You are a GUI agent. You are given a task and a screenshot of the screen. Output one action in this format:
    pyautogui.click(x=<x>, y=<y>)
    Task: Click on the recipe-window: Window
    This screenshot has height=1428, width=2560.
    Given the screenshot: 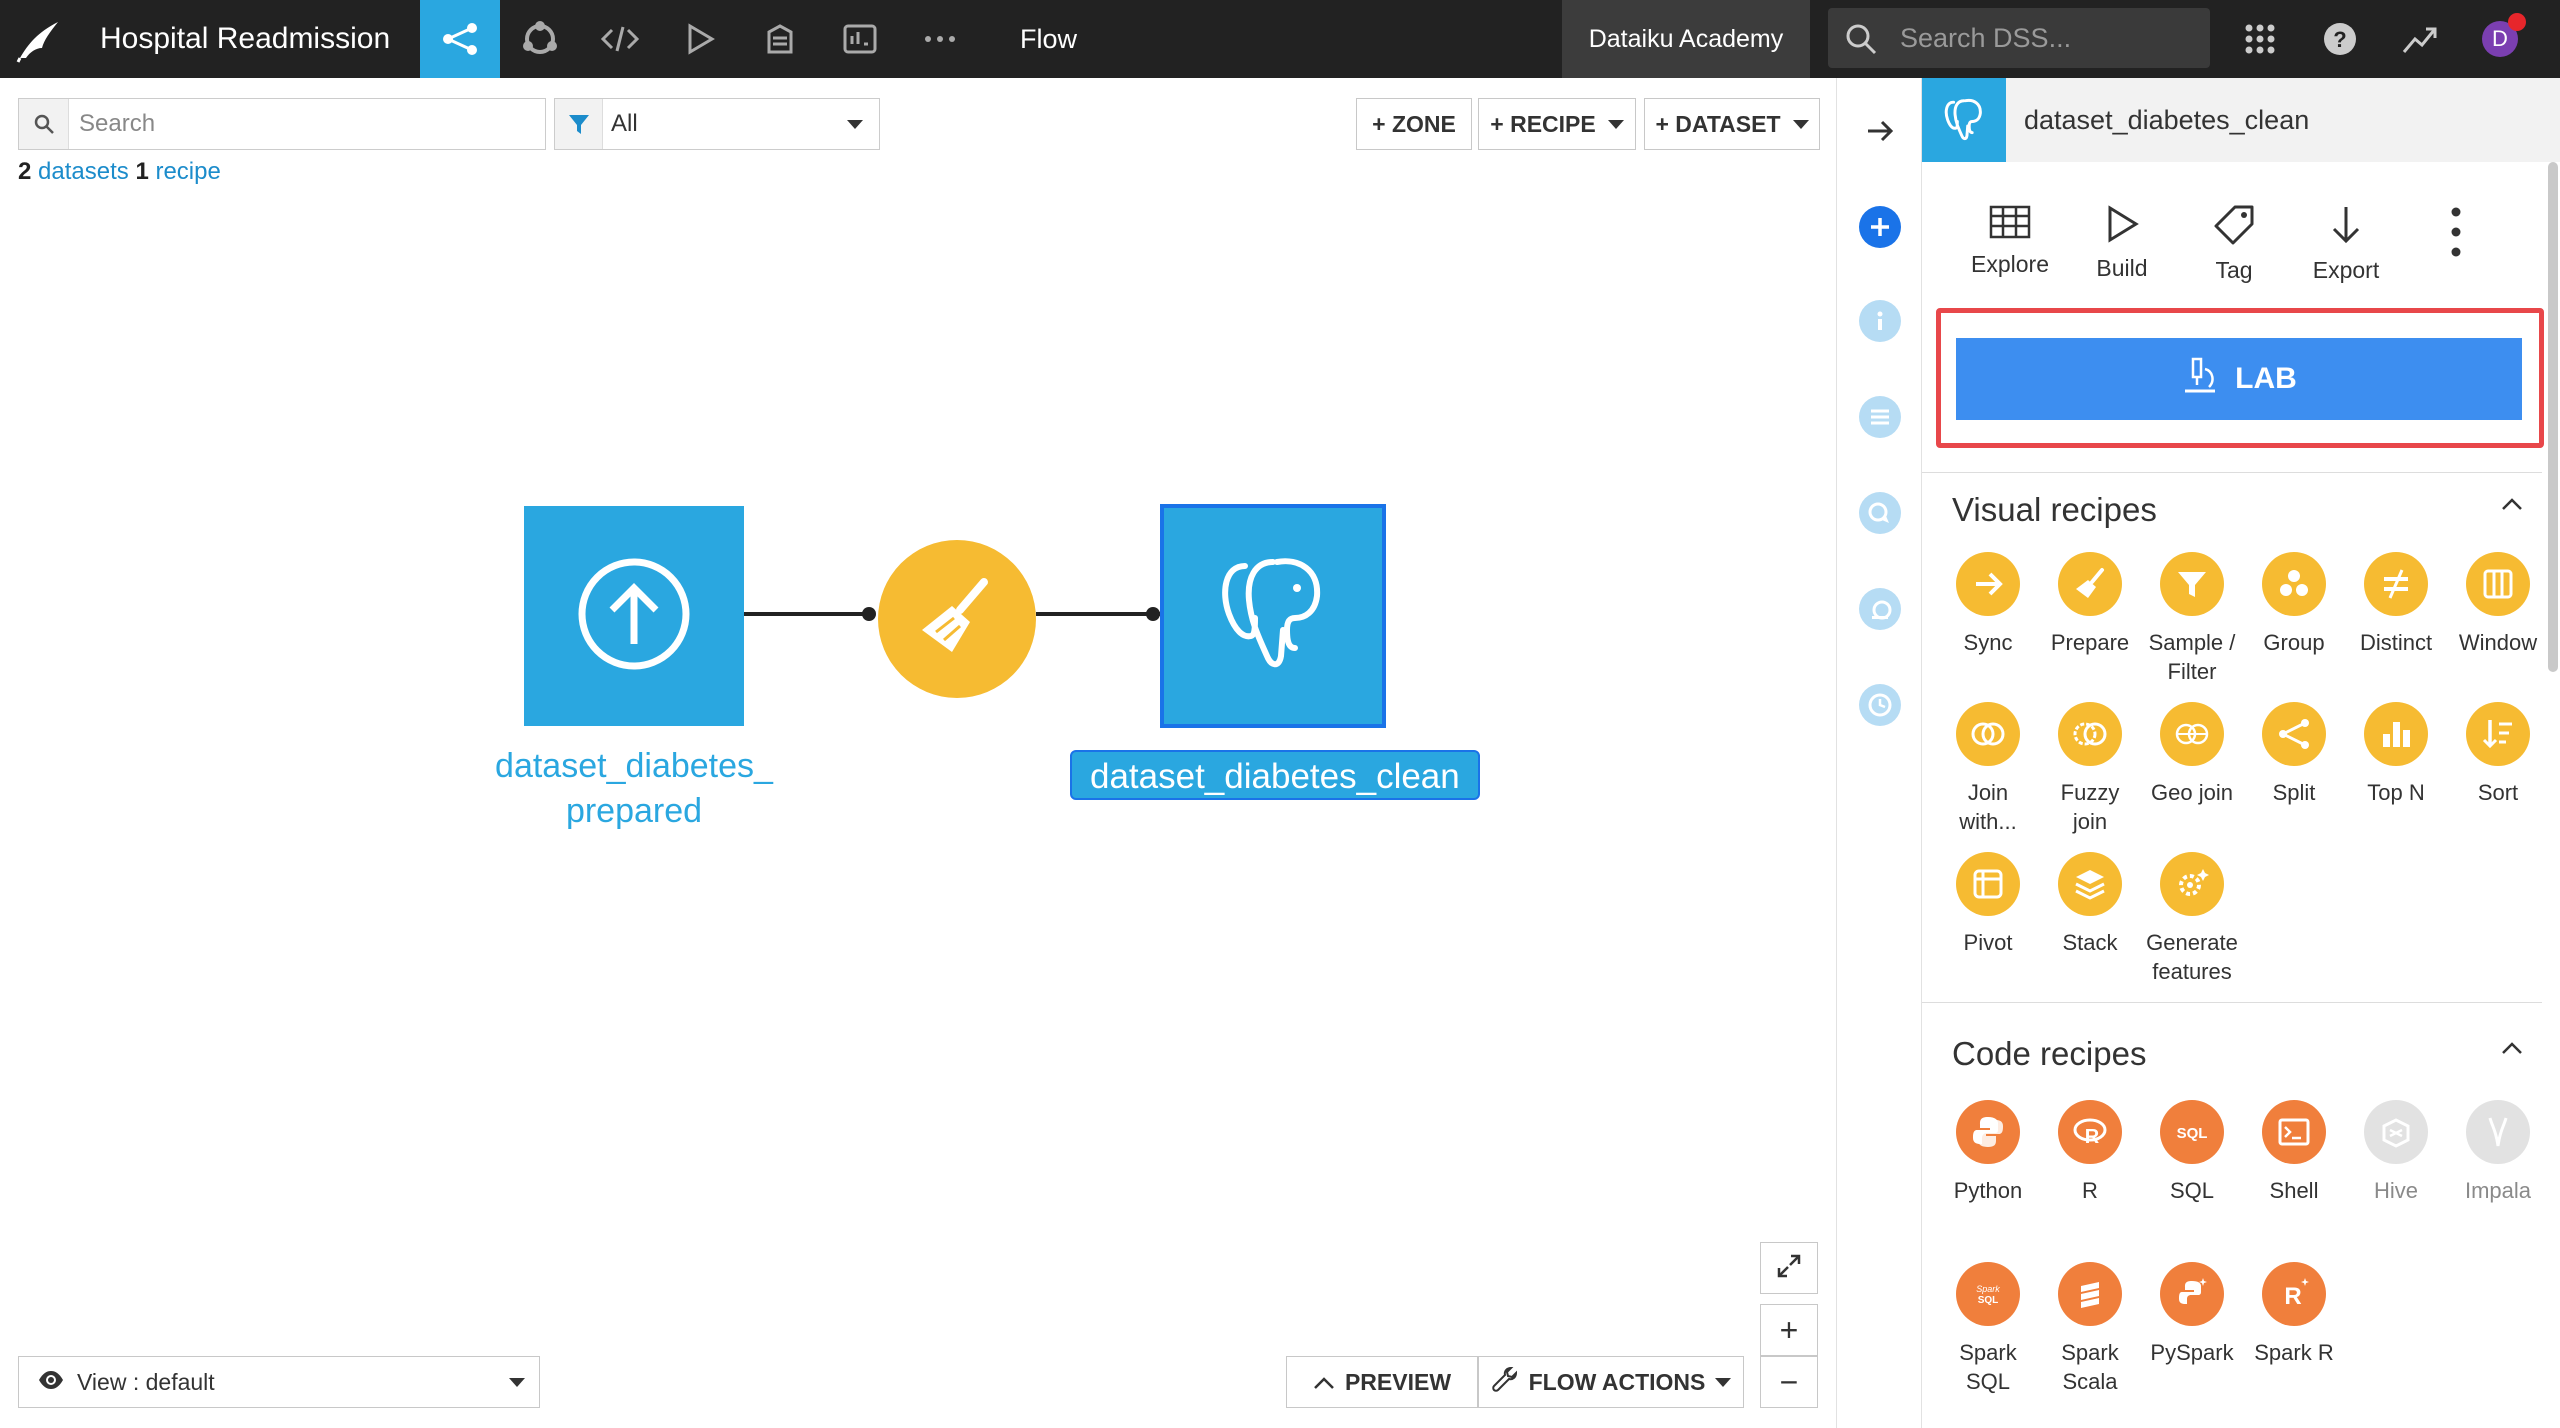 What is the action you would take?
    pyautogui.click(x=2498, y=604)
    